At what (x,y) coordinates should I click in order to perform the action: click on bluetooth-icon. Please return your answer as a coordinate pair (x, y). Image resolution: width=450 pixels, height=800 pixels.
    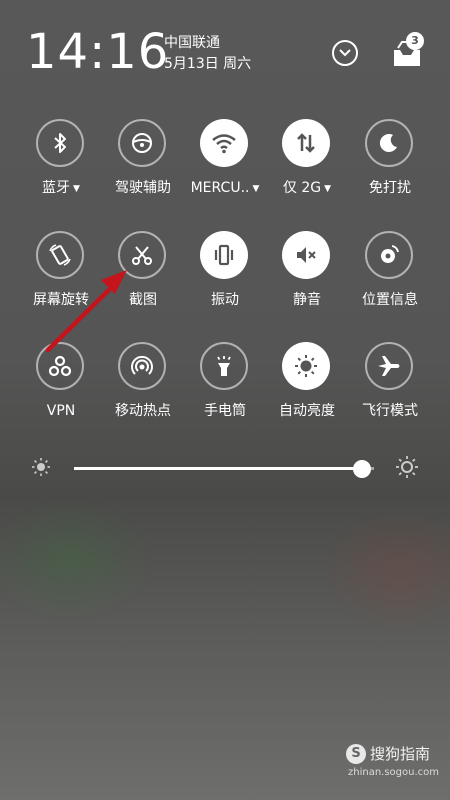
    Looking at the image, I should click on (60, 143).